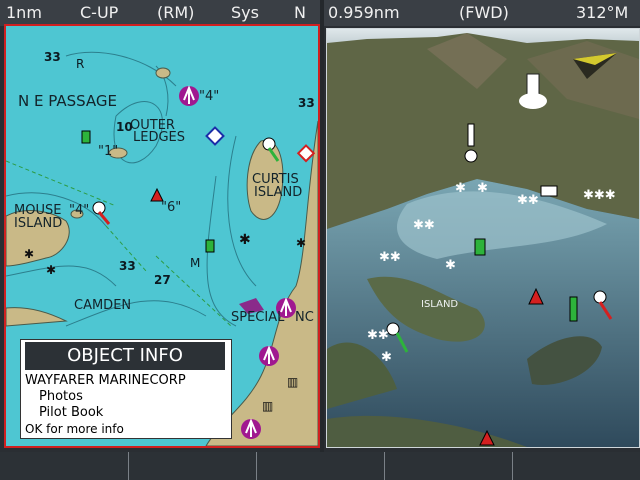 Image resolution: width=640 pixels, height=480 pixels. What do you see at coordinates (602, 12) in the screenshot?
I see `heading-readout: 312°M` at bounding box center [602, 12].